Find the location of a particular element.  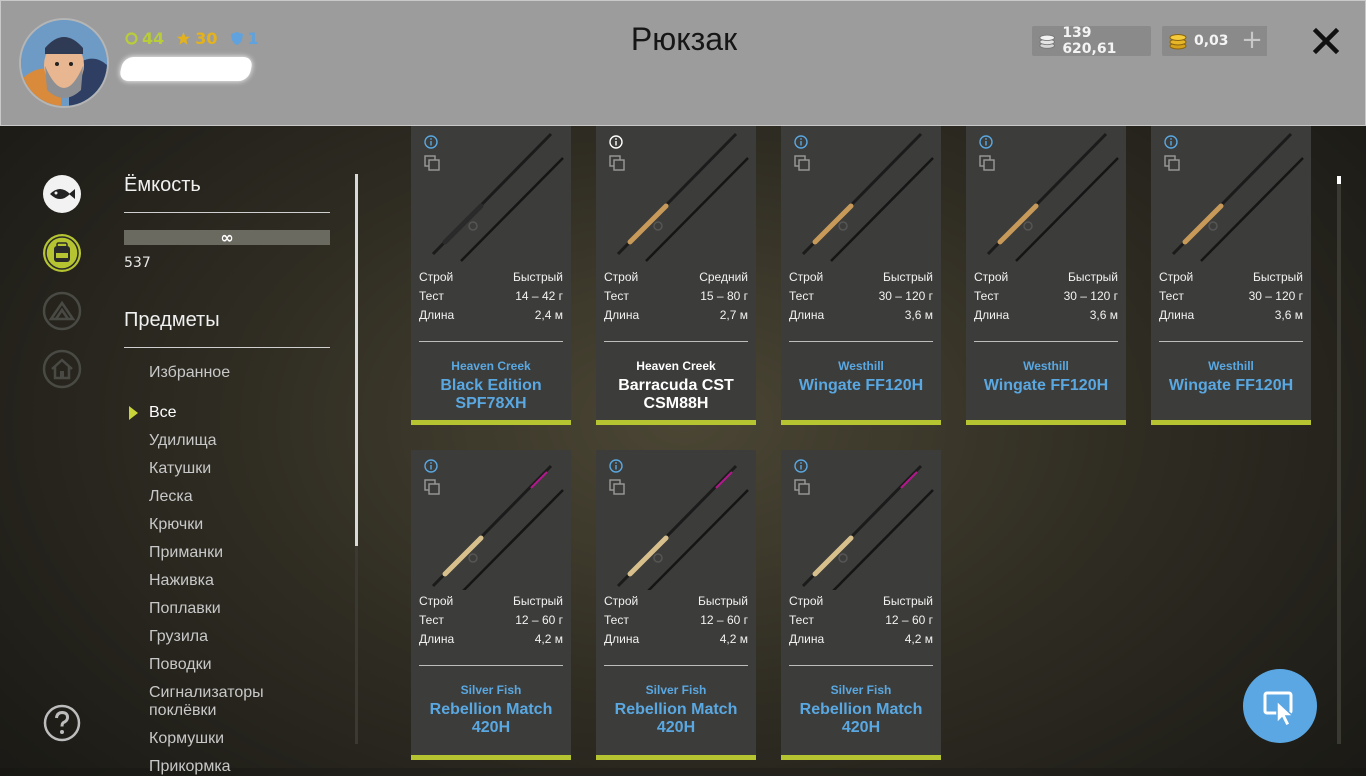

spec-label: Строй is located at coordinates (621, 277).